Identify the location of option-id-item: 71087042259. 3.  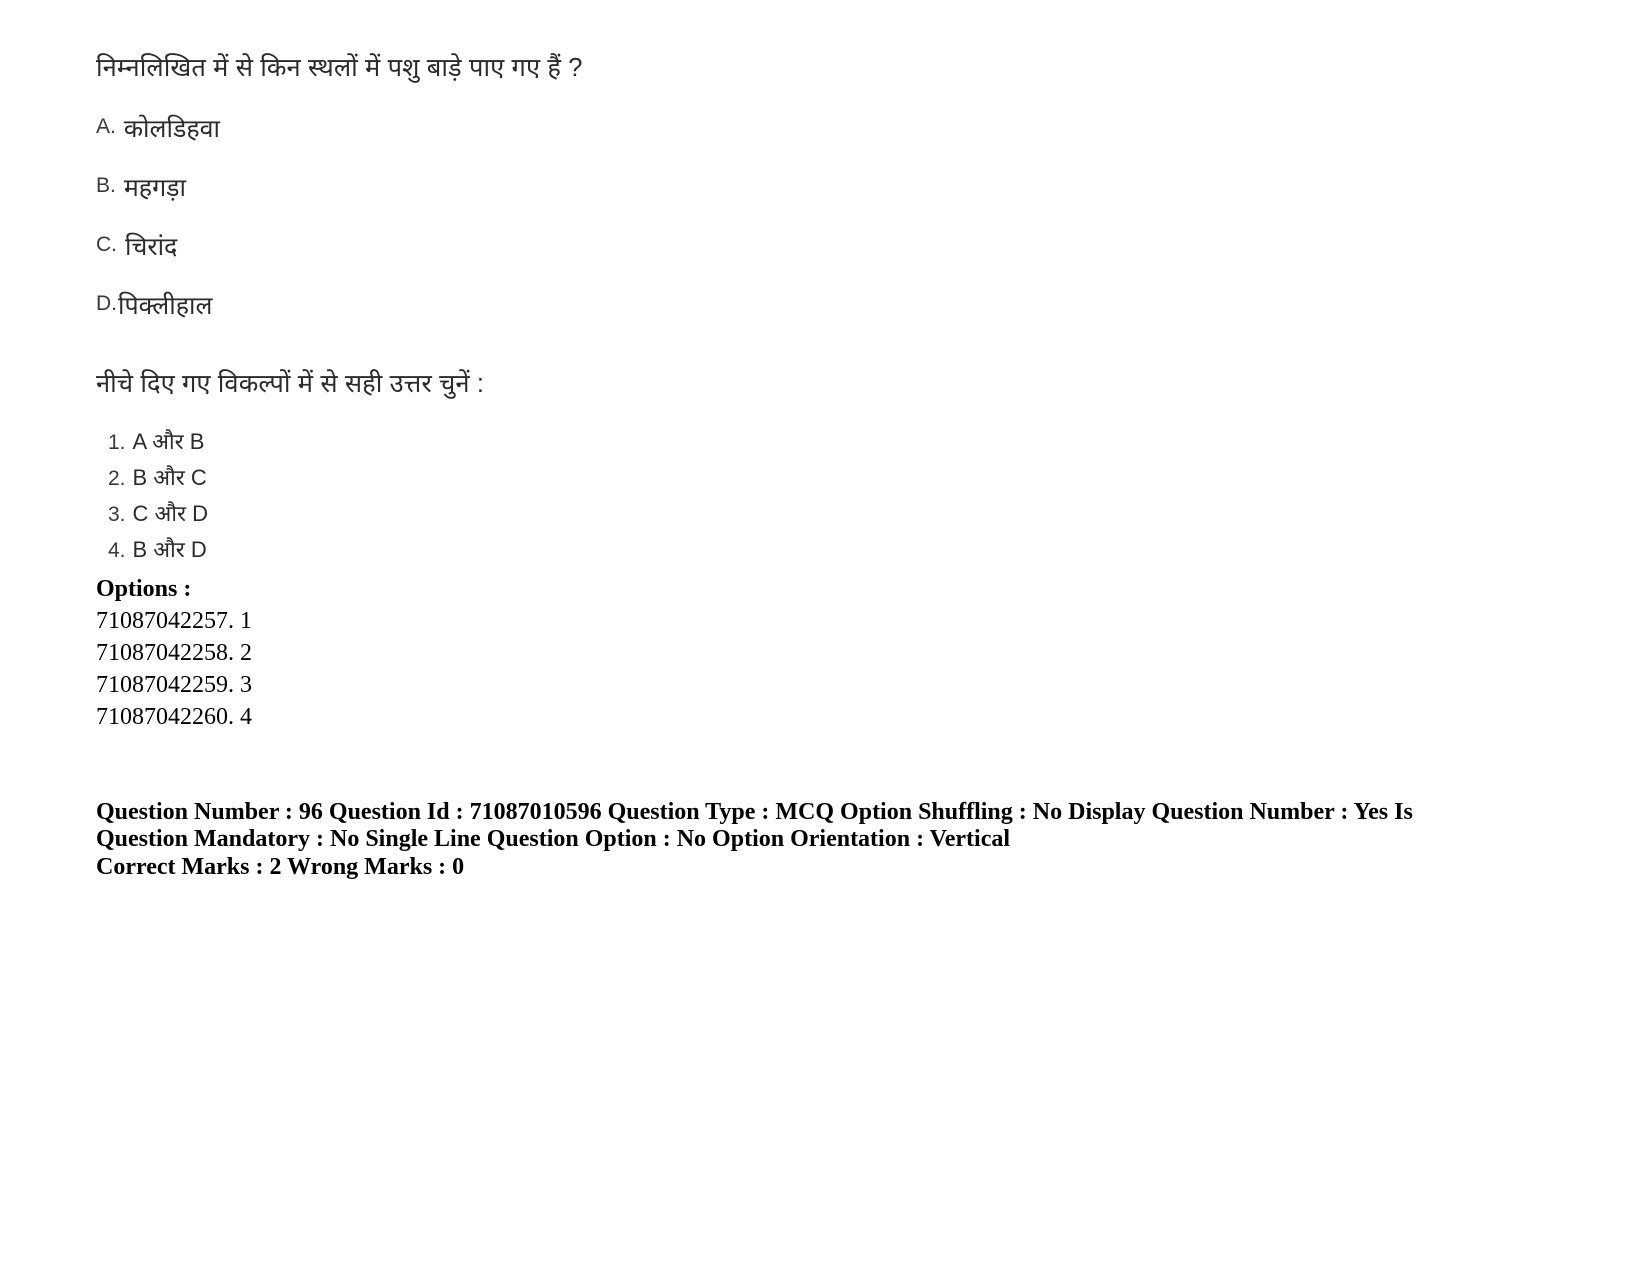
(174, 684).